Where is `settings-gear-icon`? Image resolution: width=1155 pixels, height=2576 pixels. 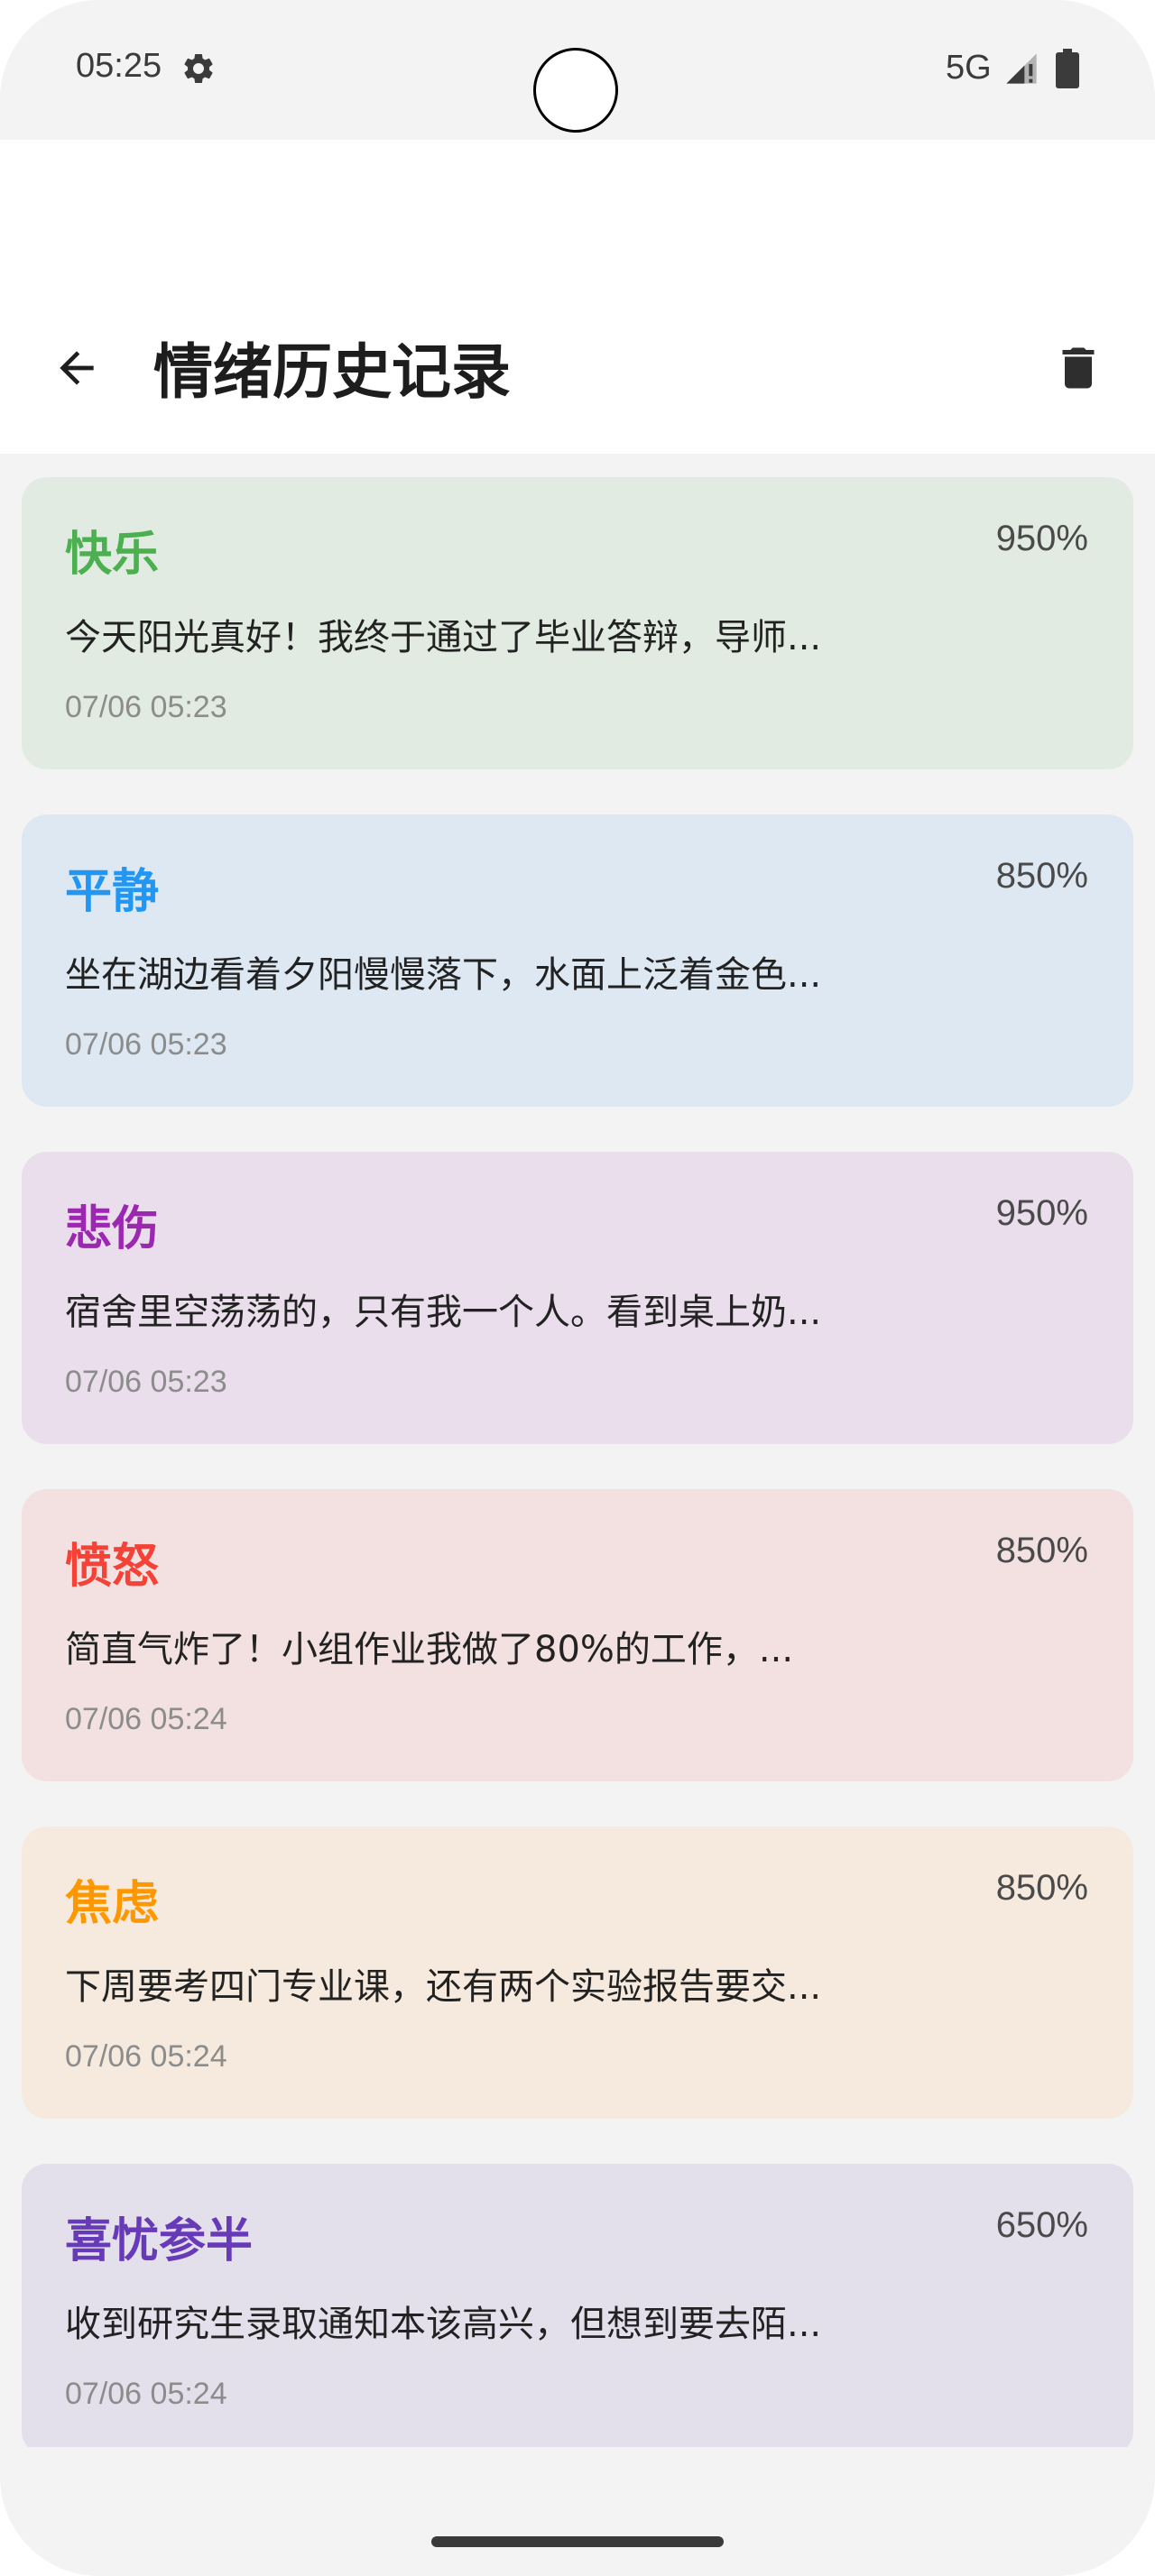 settings-gear-icon is located at coordinates (198, 68).